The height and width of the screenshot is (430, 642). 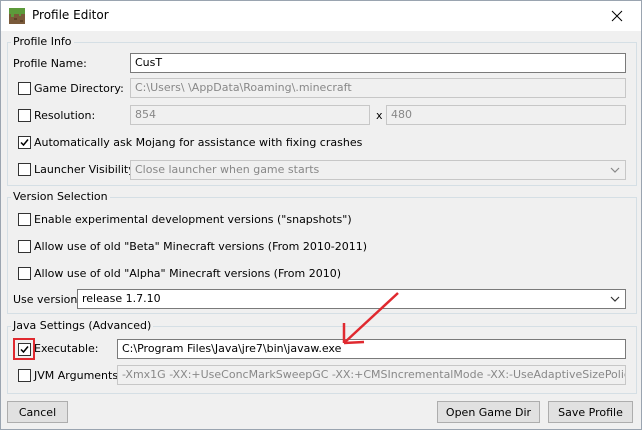 I want to click on save-profile-button: Save Profile, so click(x=590, y=412).